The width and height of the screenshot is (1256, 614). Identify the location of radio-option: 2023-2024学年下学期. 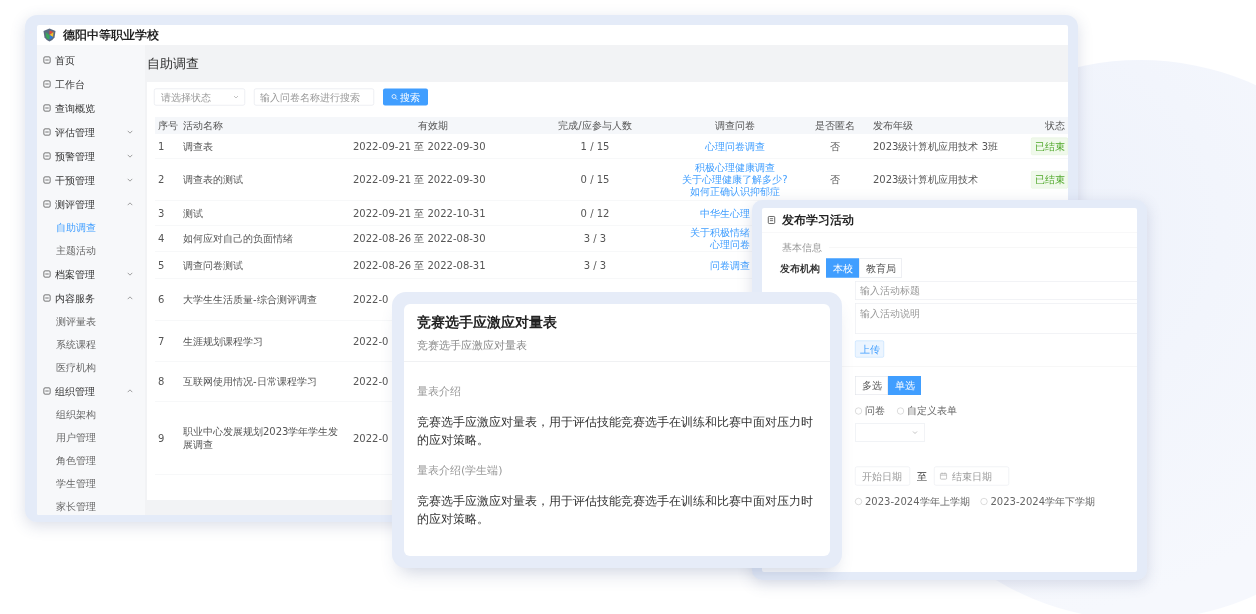
(1037, 501).